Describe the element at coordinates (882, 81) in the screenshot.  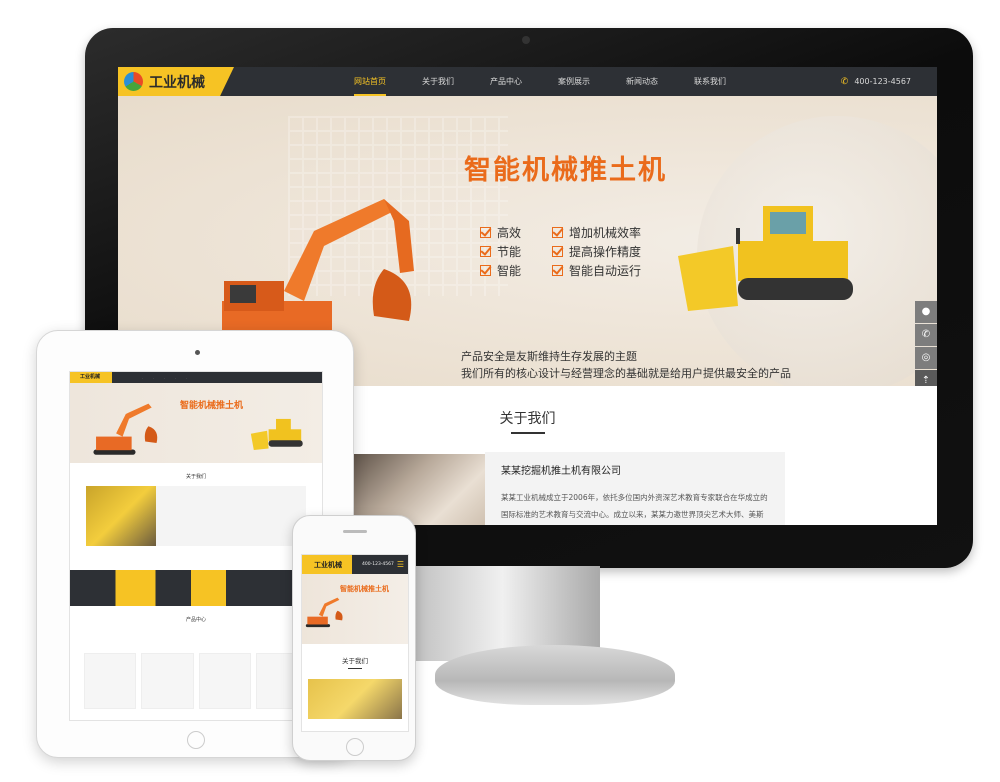
I see `phone-number: 400-123-4567` at that location.